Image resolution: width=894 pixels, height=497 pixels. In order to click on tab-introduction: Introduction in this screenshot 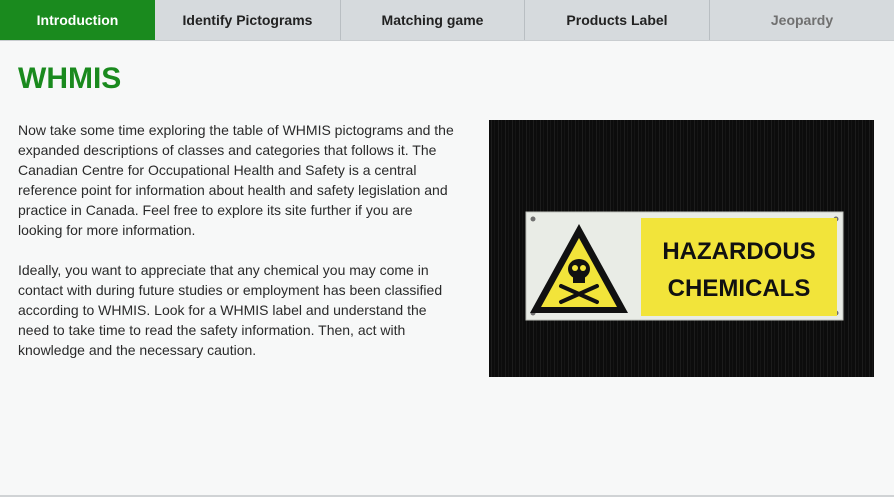, I will do `click(77, 20)`.